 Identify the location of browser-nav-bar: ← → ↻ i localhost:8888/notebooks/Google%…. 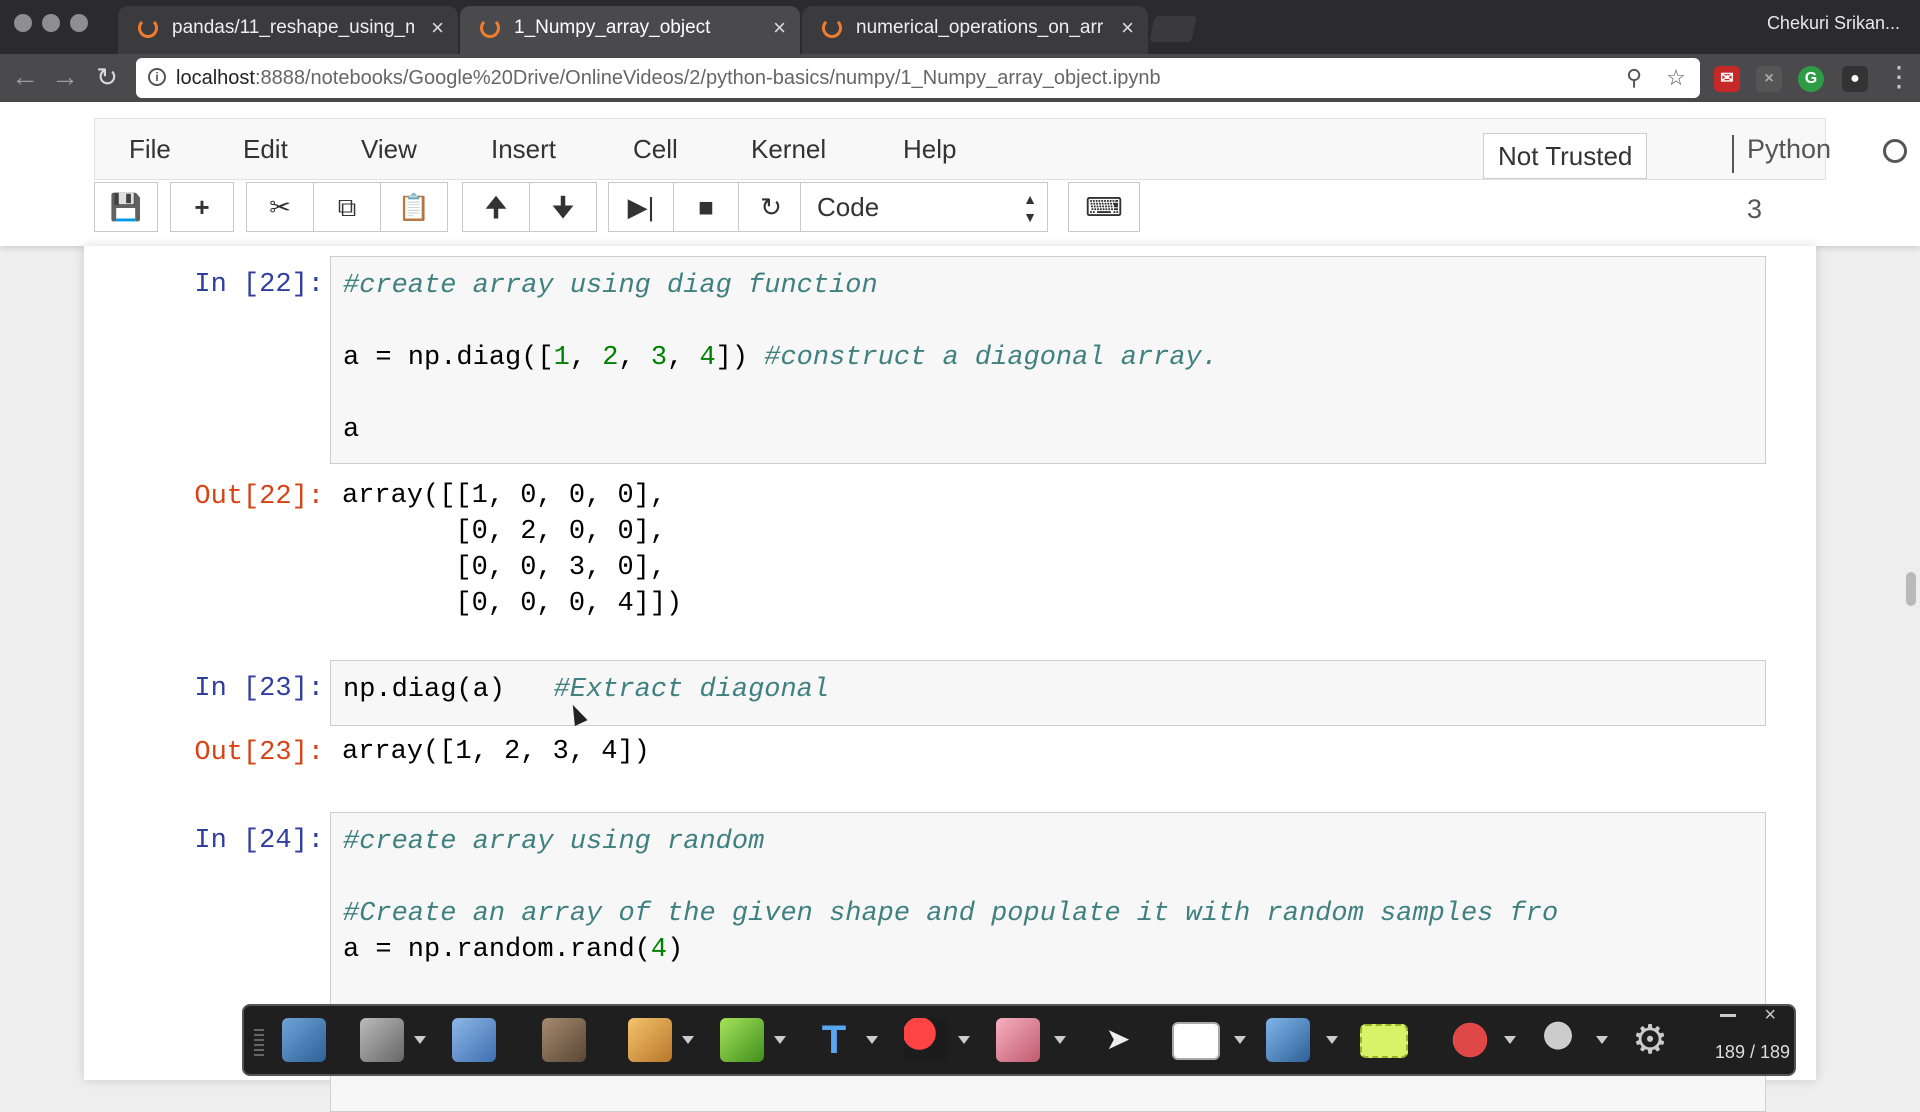
(960, 78).